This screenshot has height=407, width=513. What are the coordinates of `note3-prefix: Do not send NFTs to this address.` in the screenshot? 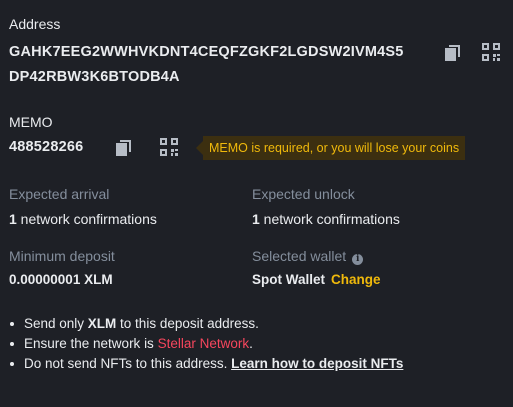 It's located at (128, 363).